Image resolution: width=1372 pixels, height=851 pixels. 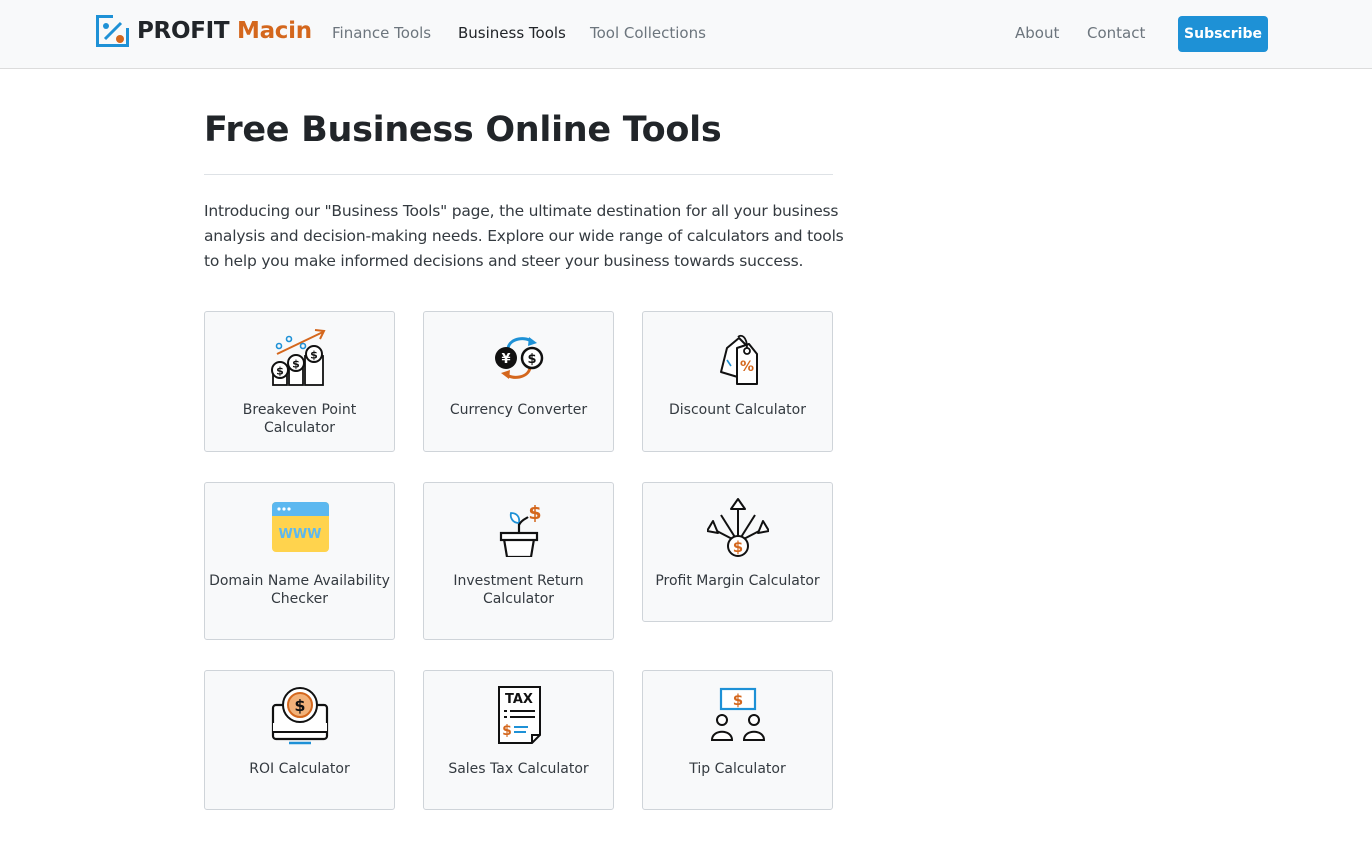 What do you see at coordinates (519, 358) in the screenshot?
I see `currency-exchange-icon: ¥ $` at bounding box center [519, 358].